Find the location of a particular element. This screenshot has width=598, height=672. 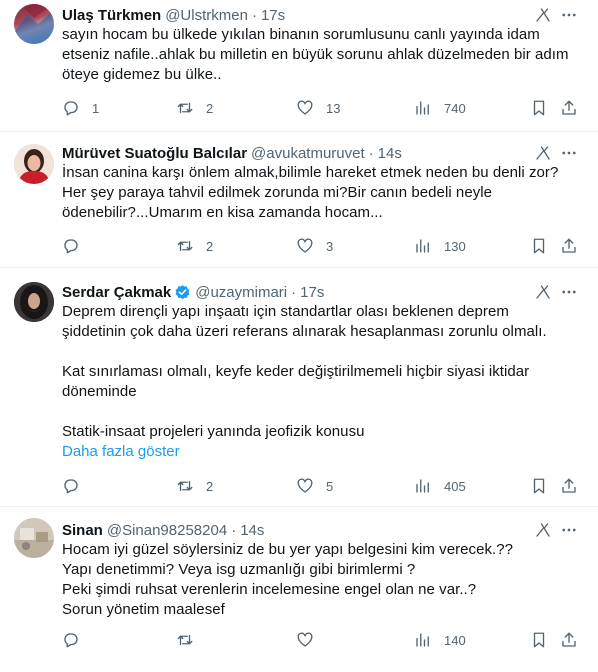

tweet-header: Serdar Çakmak @uzaymimari · 17s is located at coordinates (322, 292).